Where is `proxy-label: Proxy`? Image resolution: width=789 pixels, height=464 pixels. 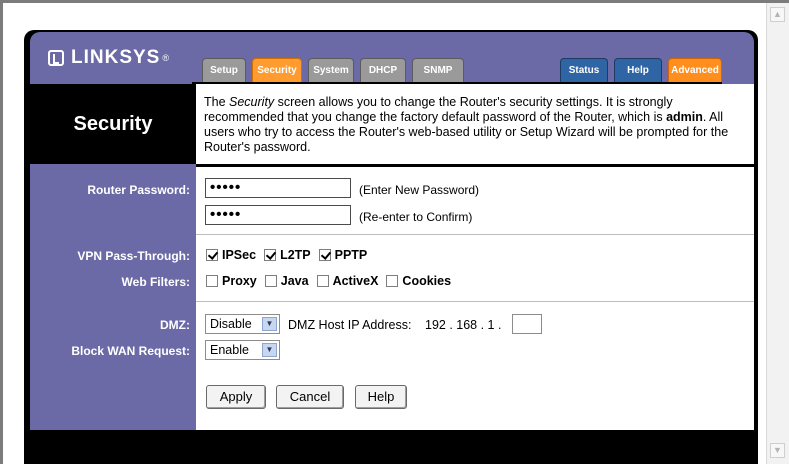 proxy-label: Proxy is located at coordinates (239, 281).